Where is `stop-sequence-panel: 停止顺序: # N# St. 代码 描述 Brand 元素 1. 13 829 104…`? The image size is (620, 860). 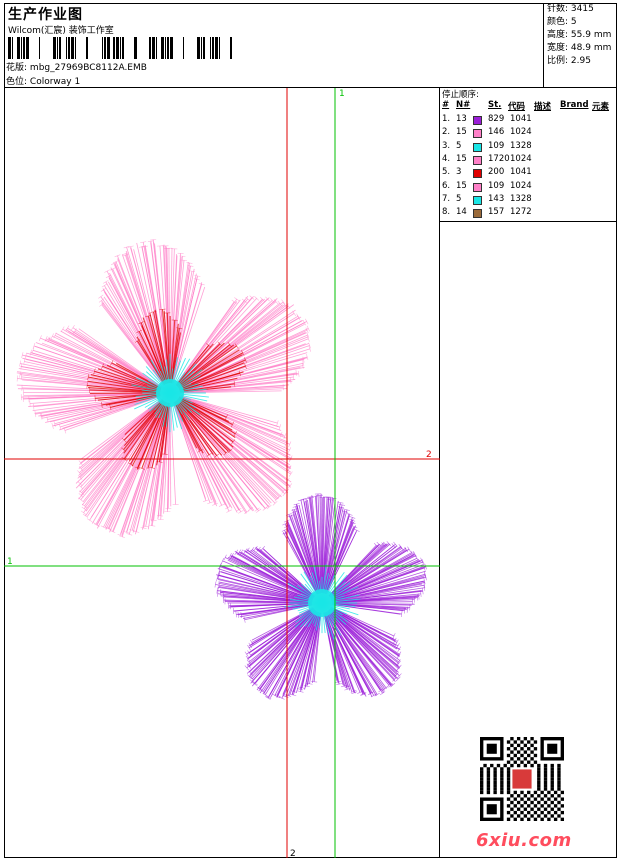 stop-sequence-panel: 停止顺序: # N# St. 代码 描述 Brand 元素 1. 13 829 104… is located at coordinates (528, 155).